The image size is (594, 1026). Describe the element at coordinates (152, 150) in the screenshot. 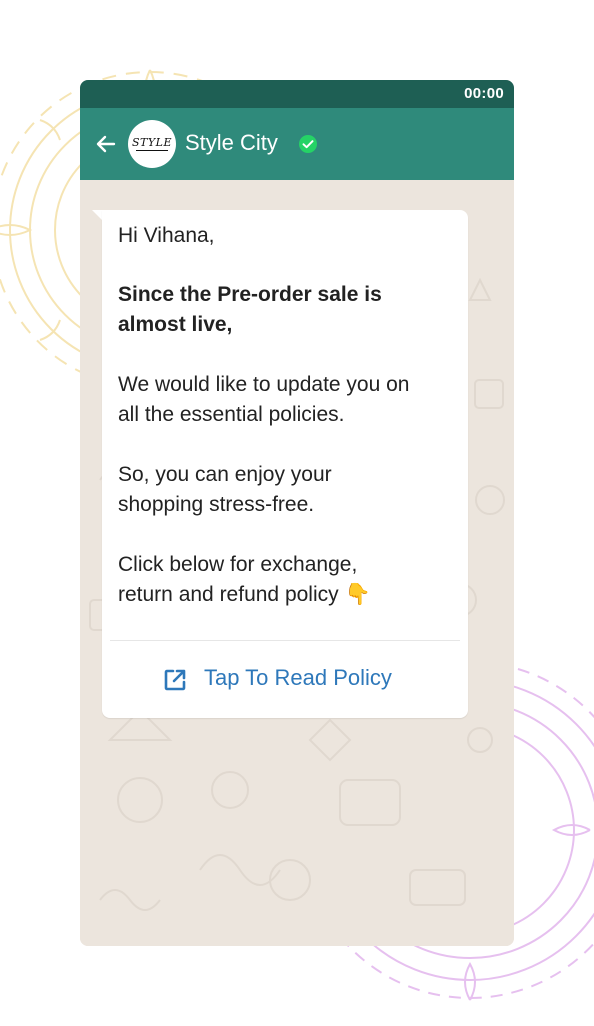

I see `avatar-logo-underline` at that location.